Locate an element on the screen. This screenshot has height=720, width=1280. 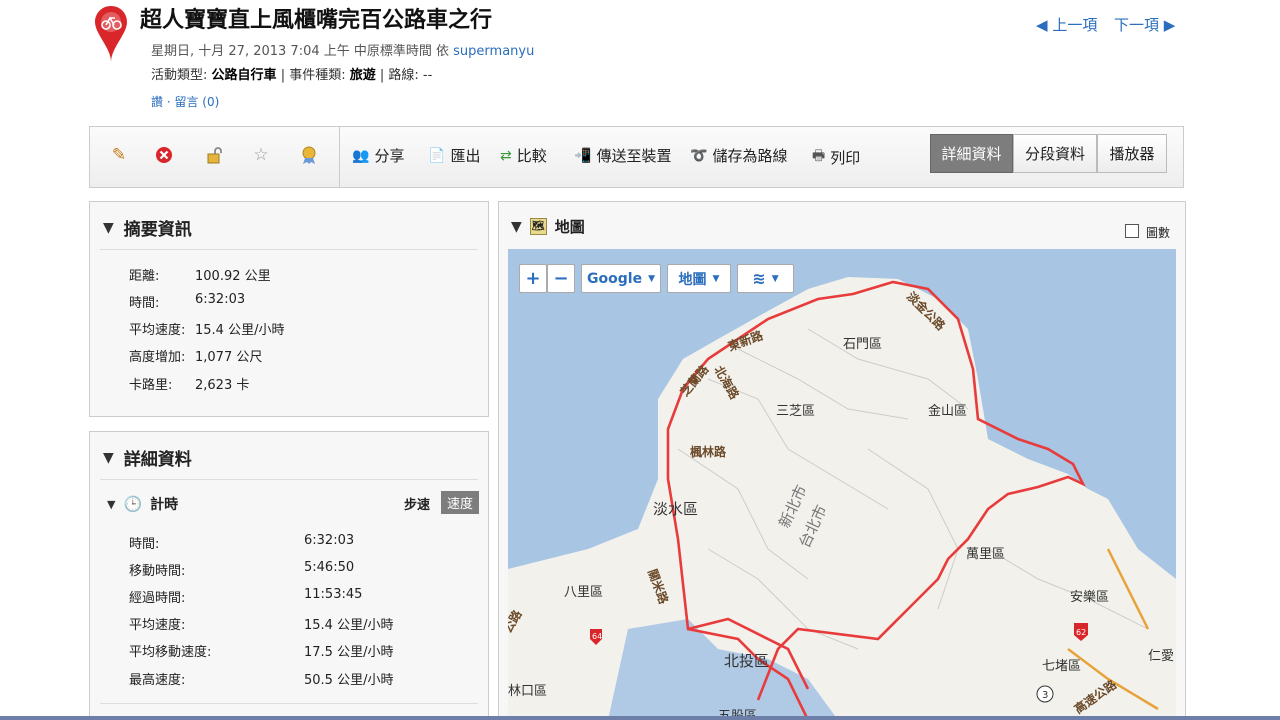
summary-row-label: 距離: is located at coordinates (144, 276).